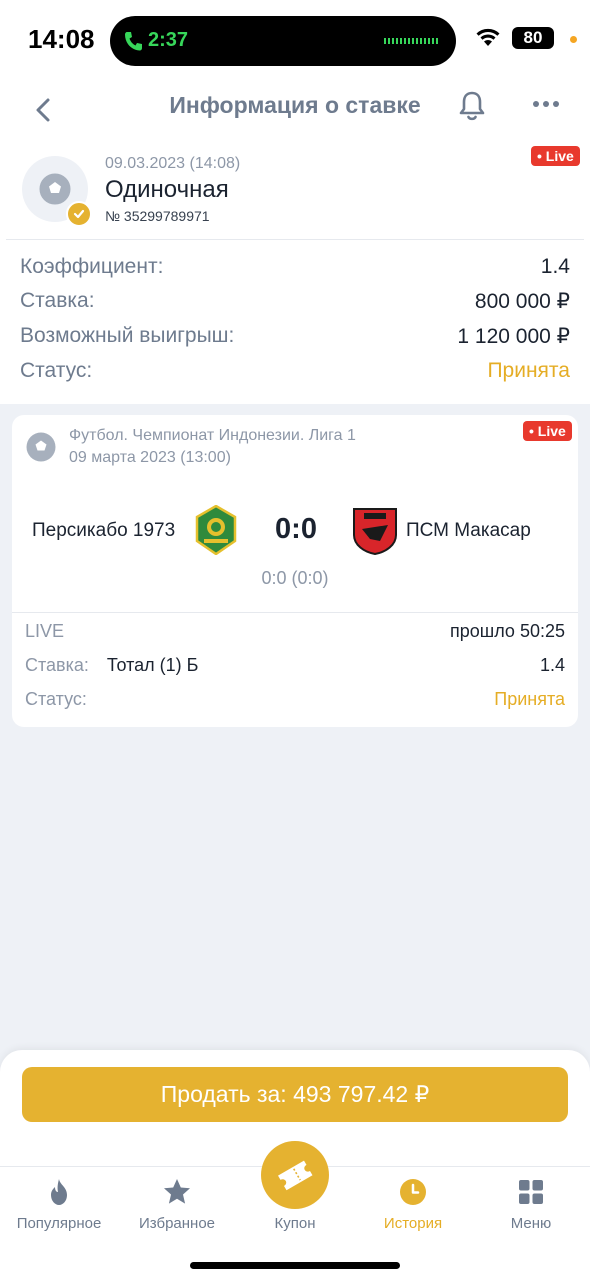 The height and width of the screenshot is (1280, 590). Describe the element at coordinates (468, 530) in the screenshot. I see `team-away-name: ПСМ Макасар` at that location.